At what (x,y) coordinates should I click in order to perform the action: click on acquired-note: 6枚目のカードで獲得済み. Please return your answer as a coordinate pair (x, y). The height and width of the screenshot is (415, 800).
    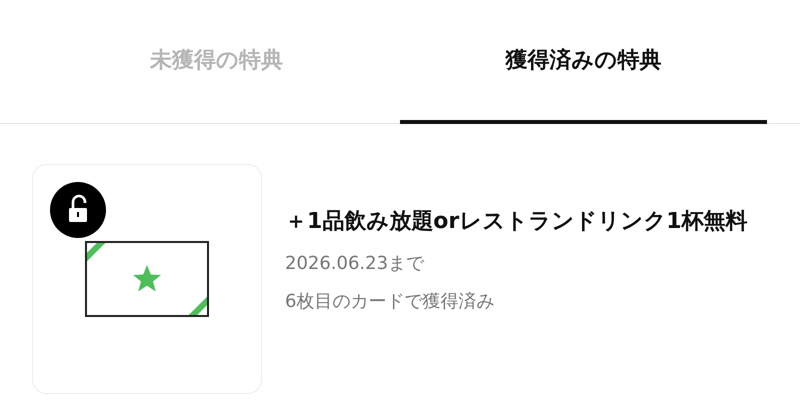
    Looking at the image, I should click on (390, 302).